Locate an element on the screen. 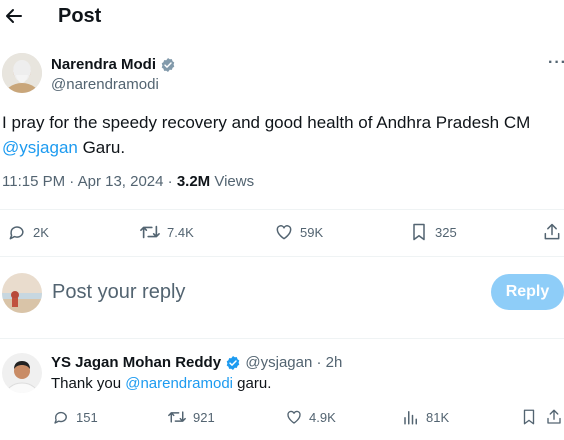 The height and width of the screenshot is (440, 564). like-action: 59K is located at coordinates (298, 232).